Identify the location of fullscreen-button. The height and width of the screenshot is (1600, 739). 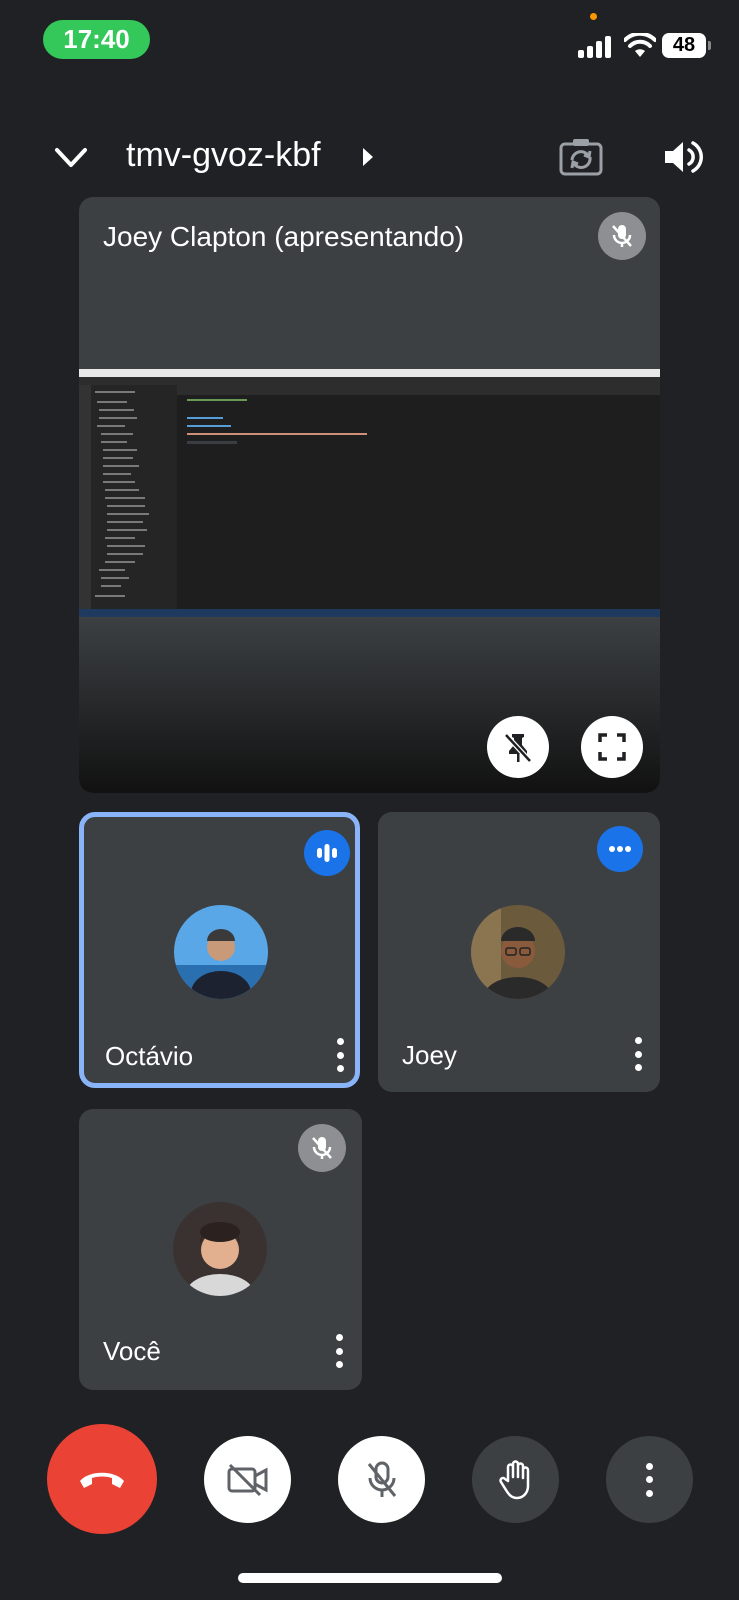
(612, 747).